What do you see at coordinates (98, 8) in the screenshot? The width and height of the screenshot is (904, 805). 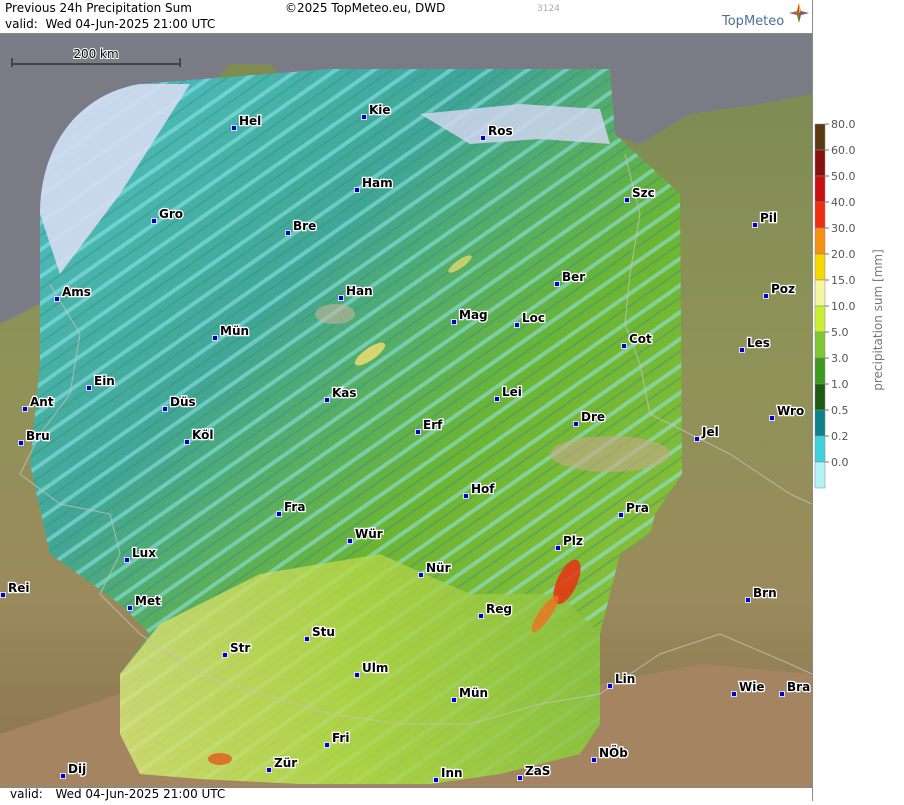 I see `product-title: Previous 24h Precipitation Sum` at bounding box center [98, 8].